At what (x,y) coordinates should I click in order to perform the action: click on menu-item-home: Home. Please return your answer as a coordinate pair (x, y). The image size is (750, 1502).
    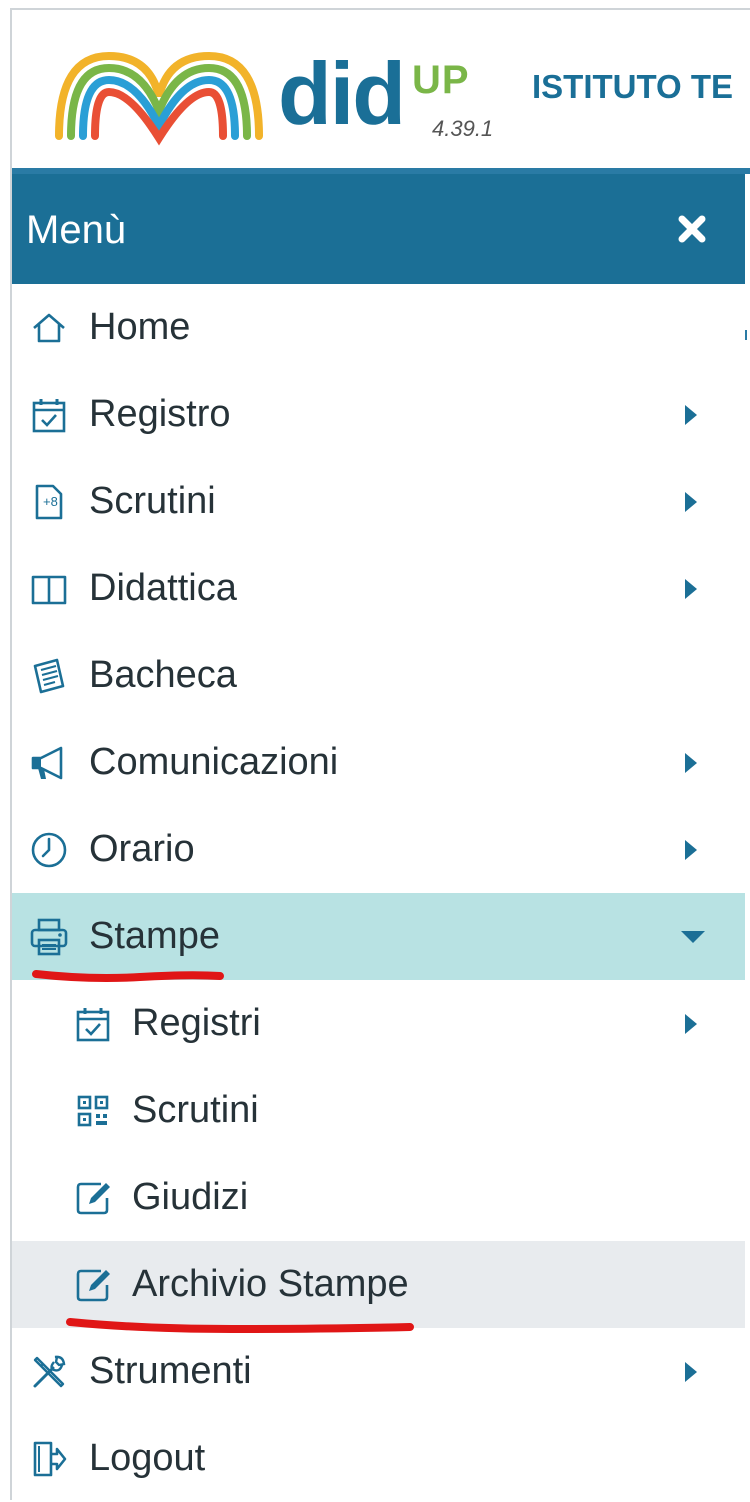
    Looking at the image, I should click on (378, 327).